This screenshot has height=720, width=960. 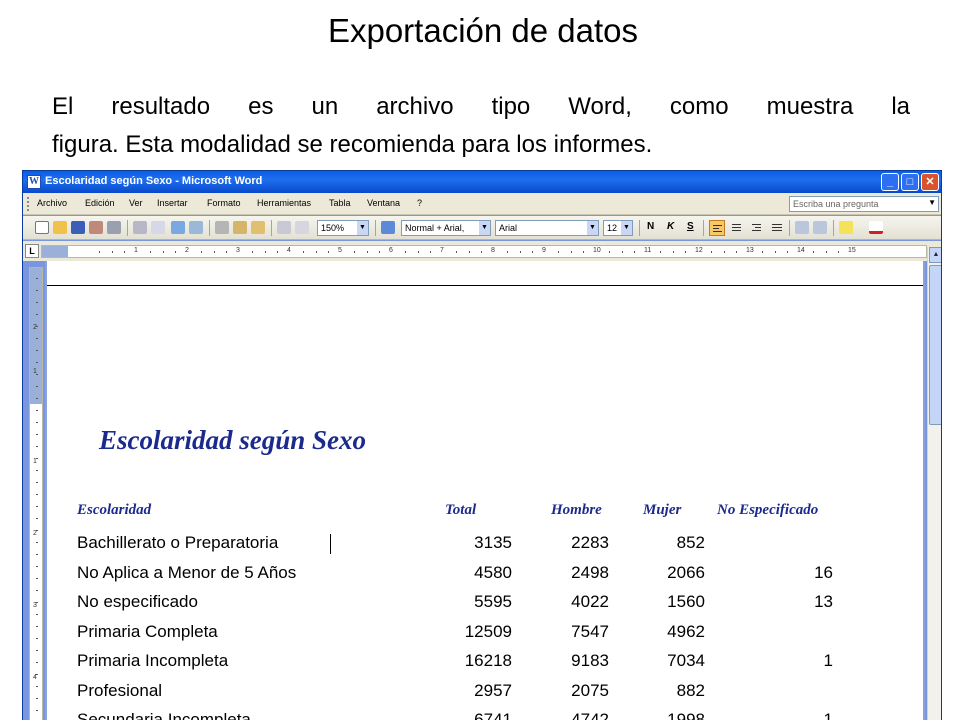 What do you see at coordinates (597, 250) in the screenshot?
I see `ruler-number: 10` at bounding box center [597, 250].